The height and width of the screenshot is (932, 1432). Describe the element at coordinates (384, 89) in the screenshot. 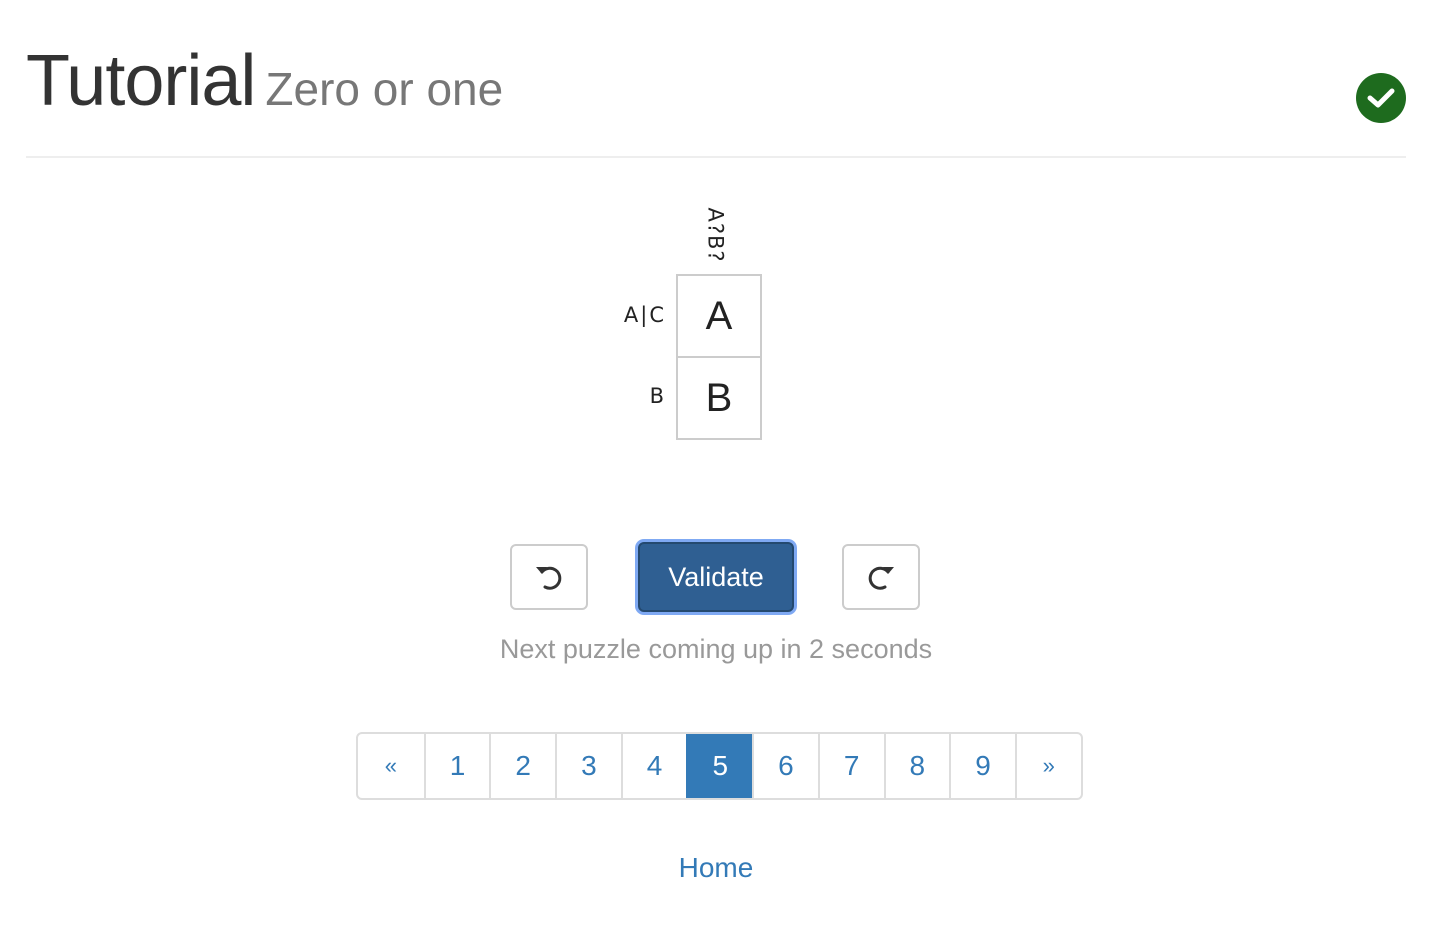

I see `page-subtitle: Zero or one` at that location.